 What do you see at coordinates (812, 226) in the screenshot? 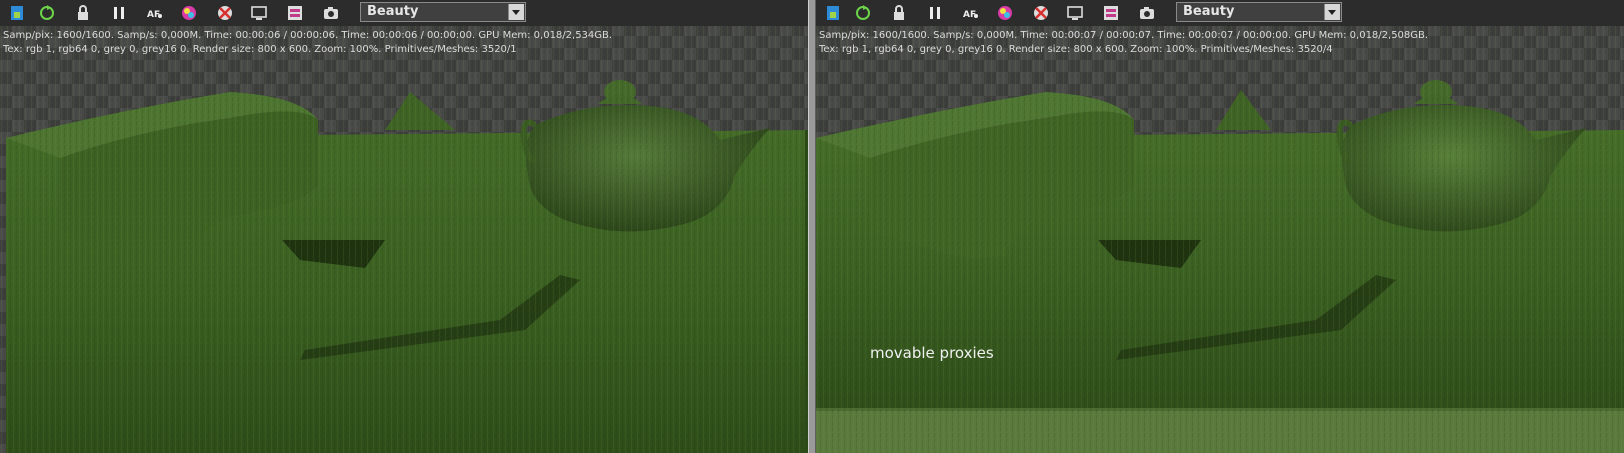
I see `viewport-divider` at bounding box center [812, 226].